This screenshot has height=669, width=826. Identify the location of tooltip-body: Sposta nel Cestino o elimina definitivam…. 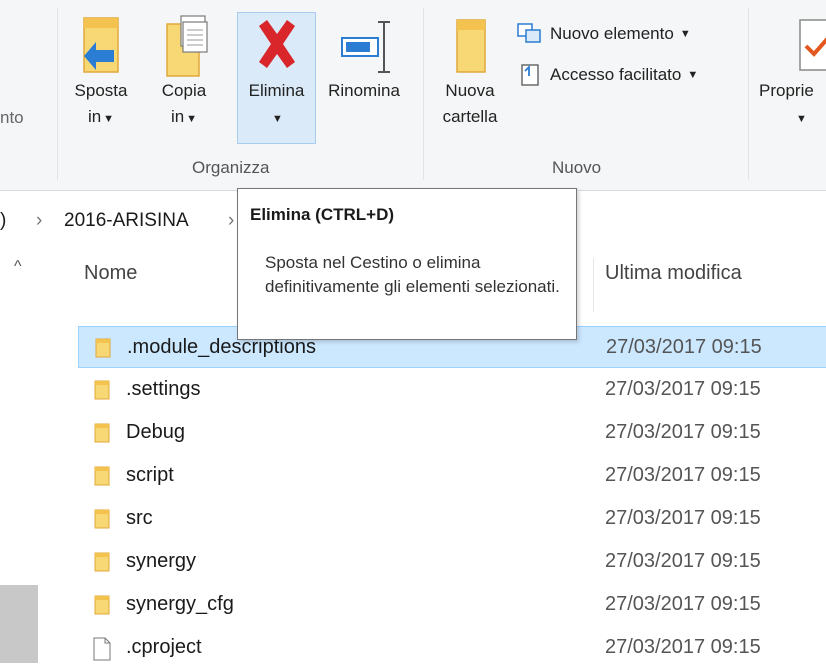
(412, 274).